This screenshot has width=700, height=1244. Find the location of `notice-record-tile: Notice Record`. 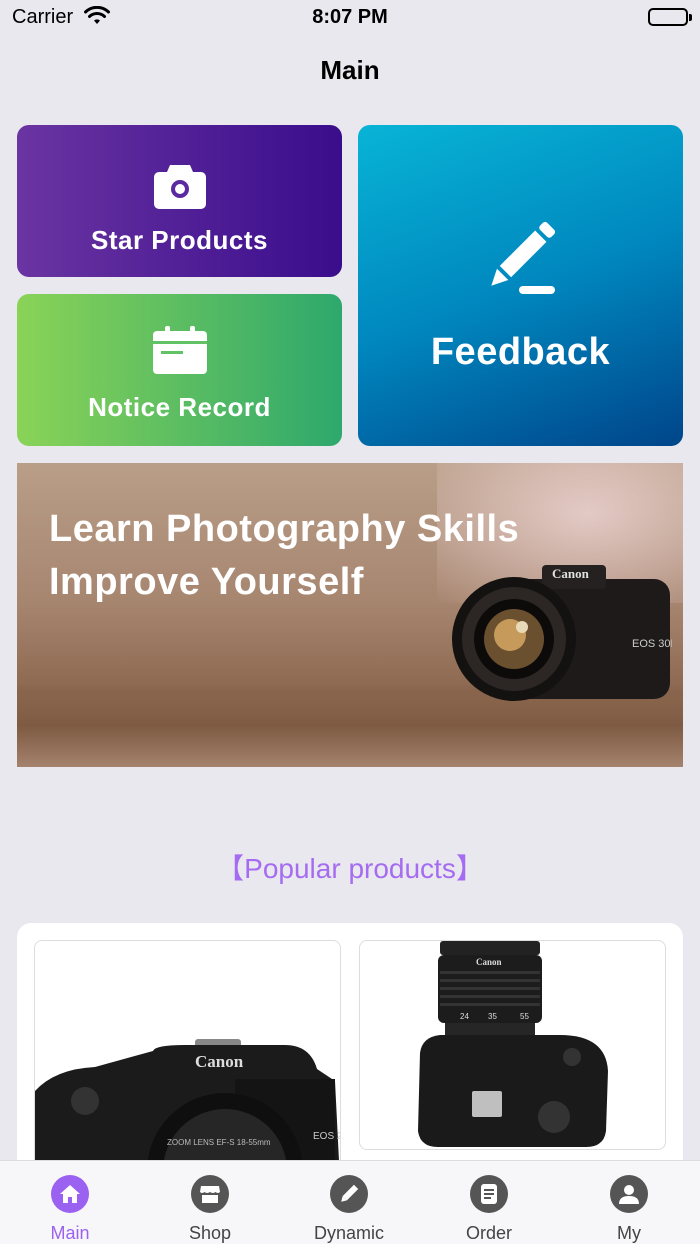

notice-record-tile: Notice Record is located at coordinates (179, 370).